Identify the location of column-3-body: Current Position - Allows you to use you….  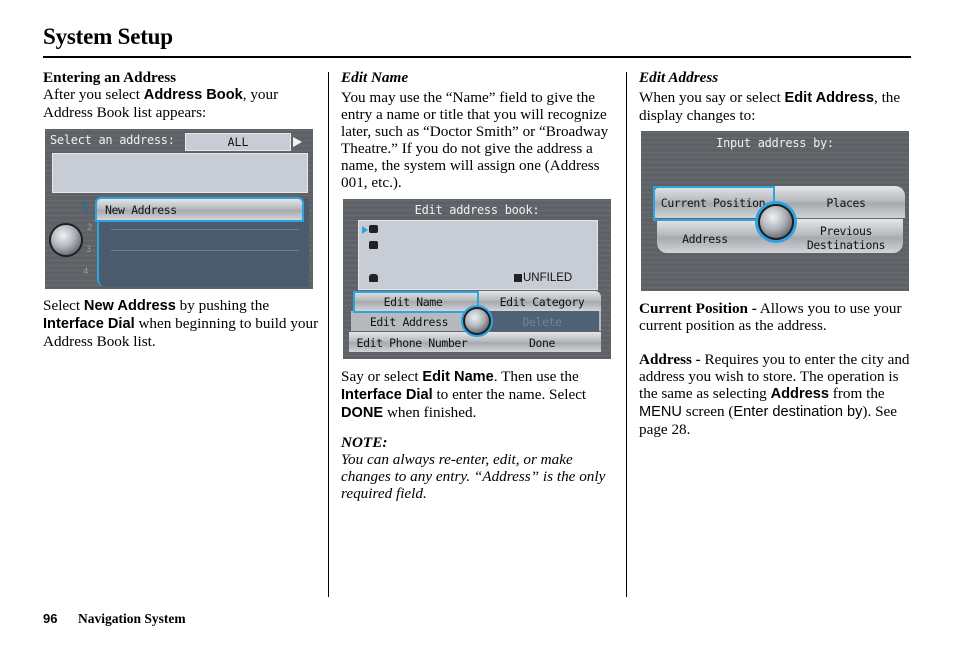
(776, 369).